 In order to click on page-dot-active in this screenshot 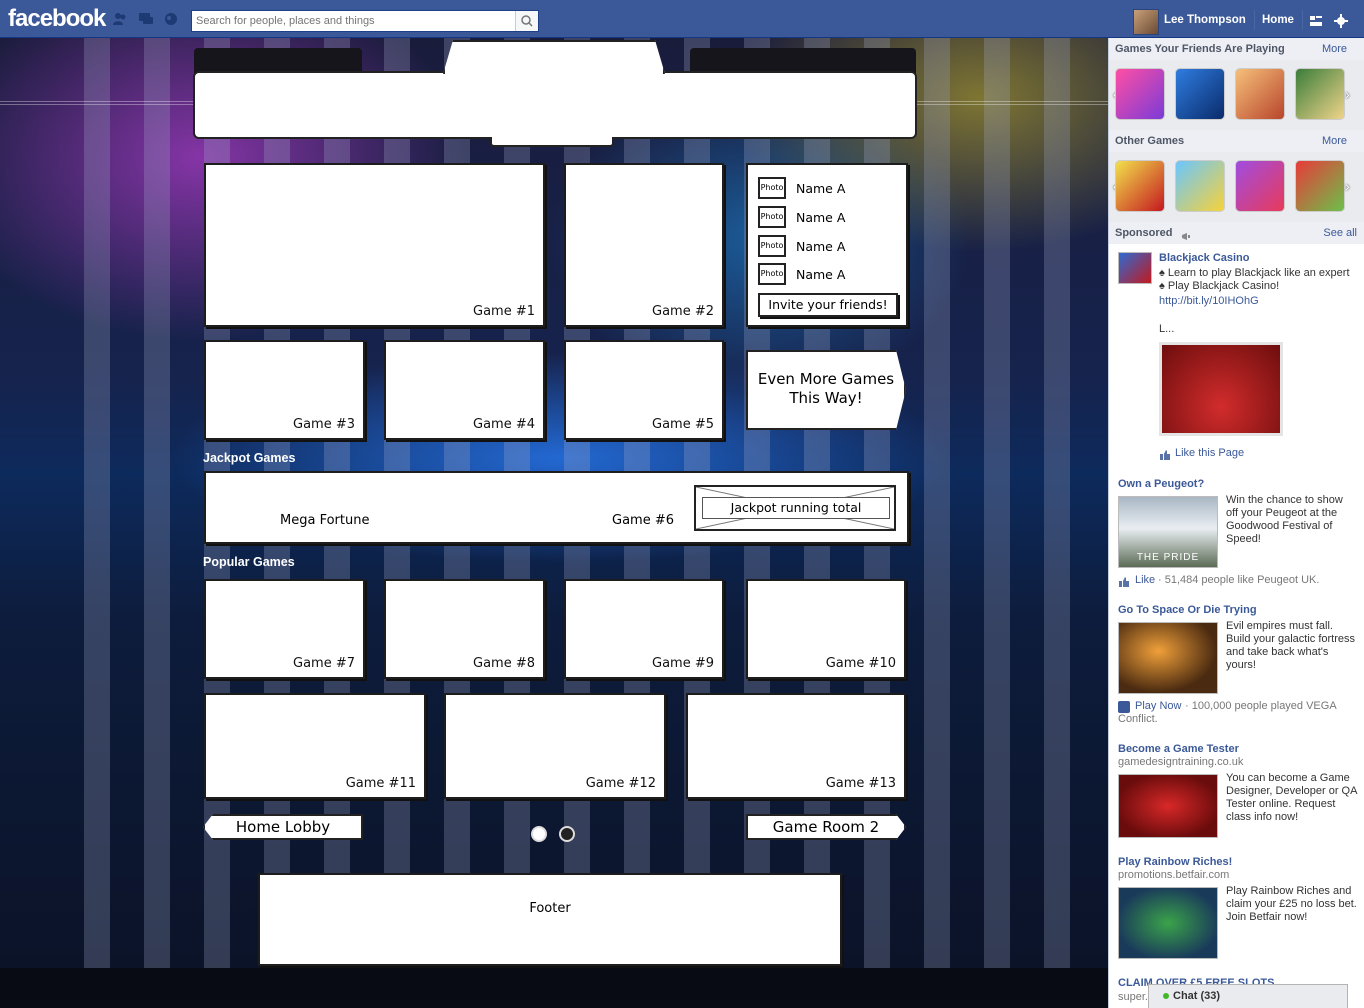, I will do `click(539, 834)`.